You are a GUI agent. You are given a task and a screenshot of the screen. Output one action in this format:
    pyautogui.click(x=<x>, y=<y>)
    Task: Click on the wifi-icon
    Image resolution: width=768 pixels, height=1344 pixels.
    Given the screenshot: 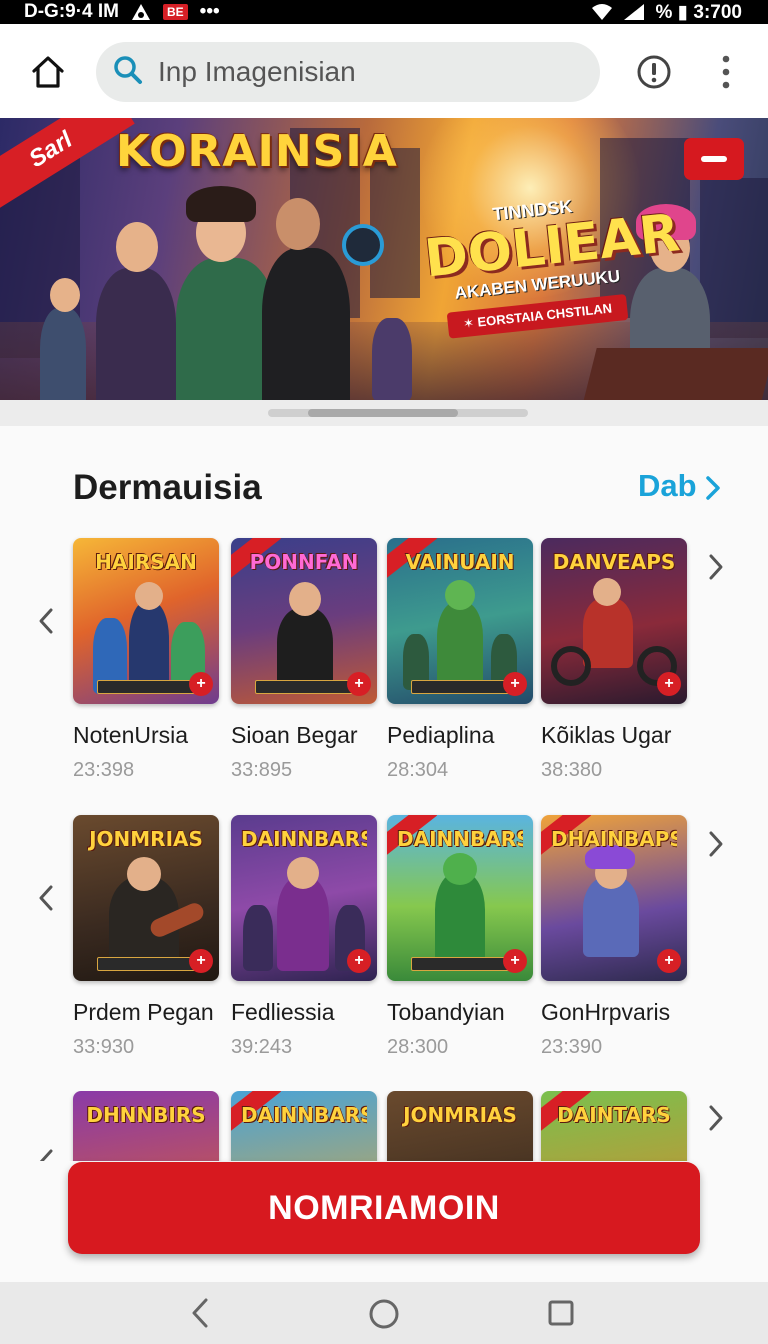 What is the action you would take?
    pyautogui.click(x=602, y=12)
    